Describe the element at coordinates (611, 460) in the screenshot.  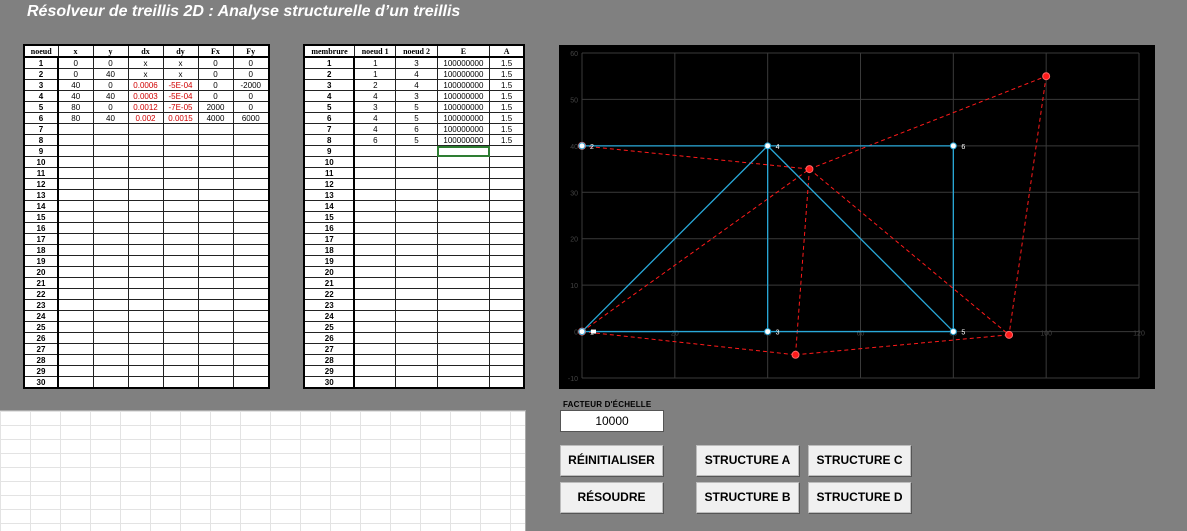
I see `reset-button: RÉINITIALISER` at that location.